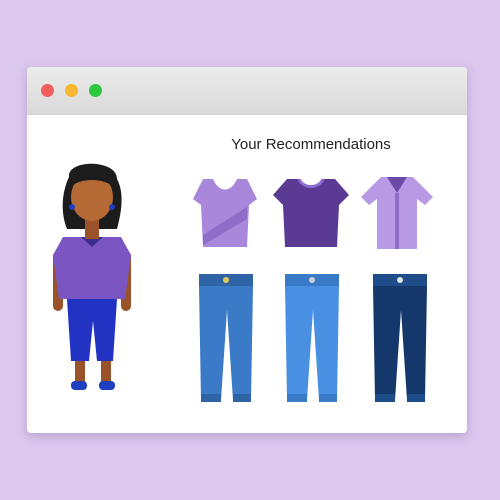  Describe the element at coordinates (95, 90) in the screenshot. I see `maximize-button` at that location.